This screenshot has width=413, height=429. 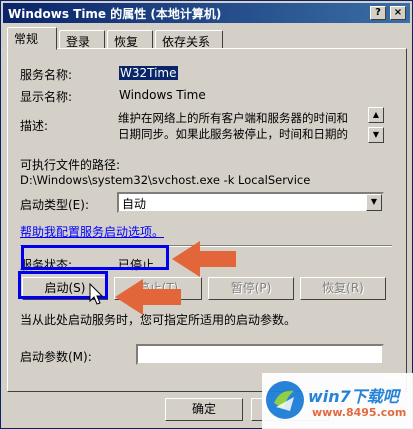 I want to click on description-line-2: 日期同步。如果此服务被停止，时间和日期的, so click(x=233, y=134).